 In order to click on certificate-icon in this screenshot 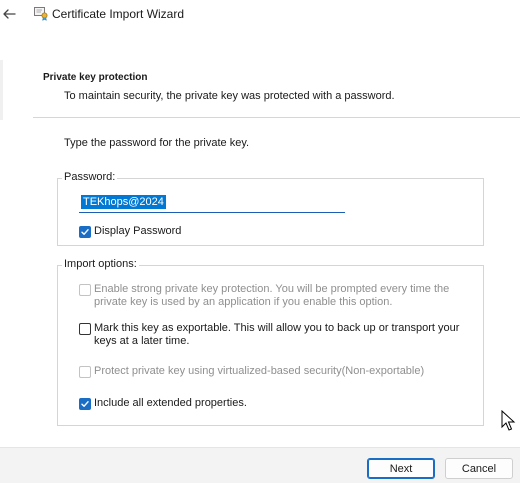, I will do `click(41, 13)`.